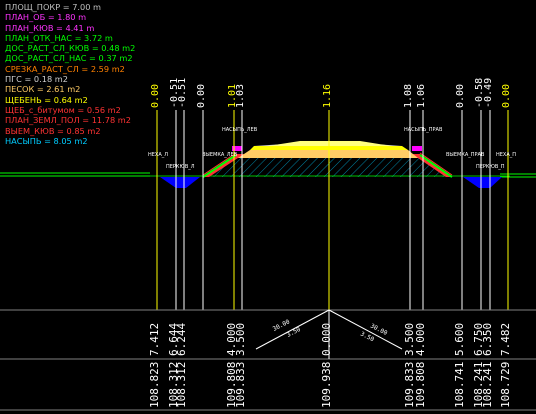 This screenshot has height=414, width=536. What do you see at coordinates (326, 339) in the screenshot?
I see `offset-value: 0.000` at bounding box center [326, 339].